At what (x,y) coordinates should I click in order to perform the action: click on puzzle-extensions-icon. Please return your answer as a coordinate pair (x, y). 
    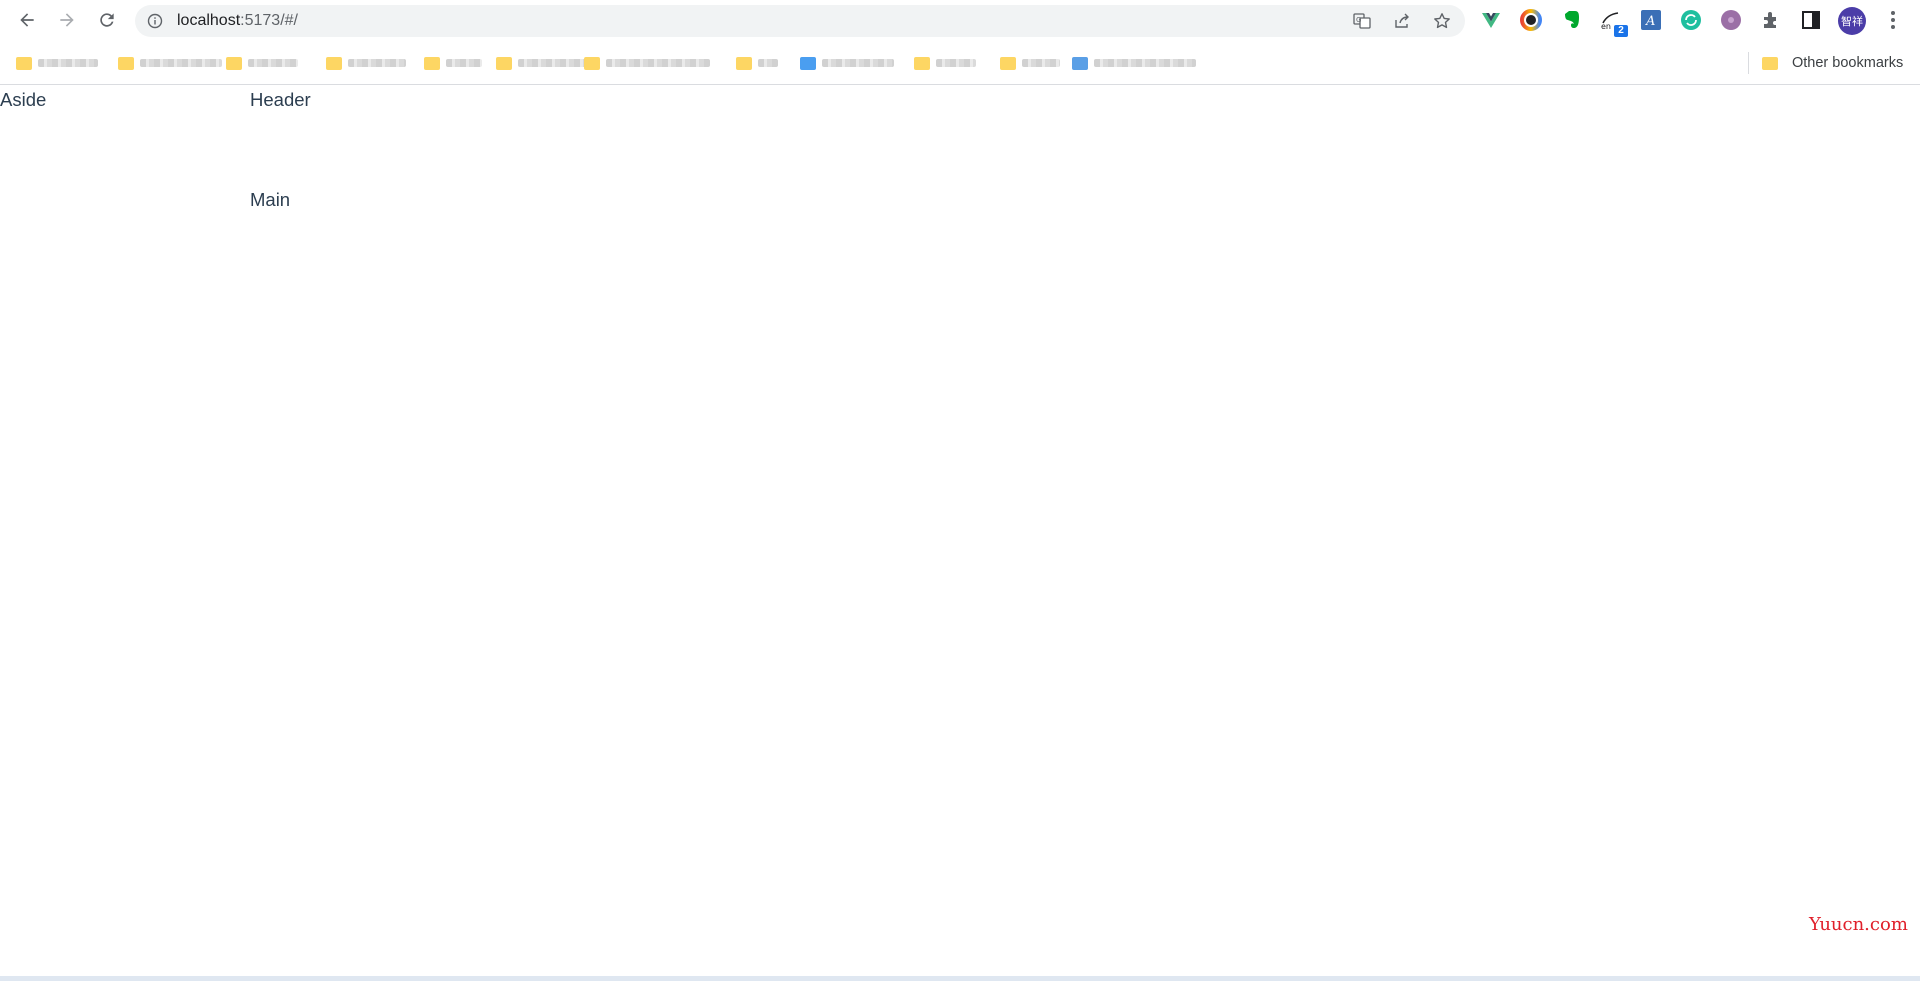
    Looking at the image, I should click on (1771, 20).